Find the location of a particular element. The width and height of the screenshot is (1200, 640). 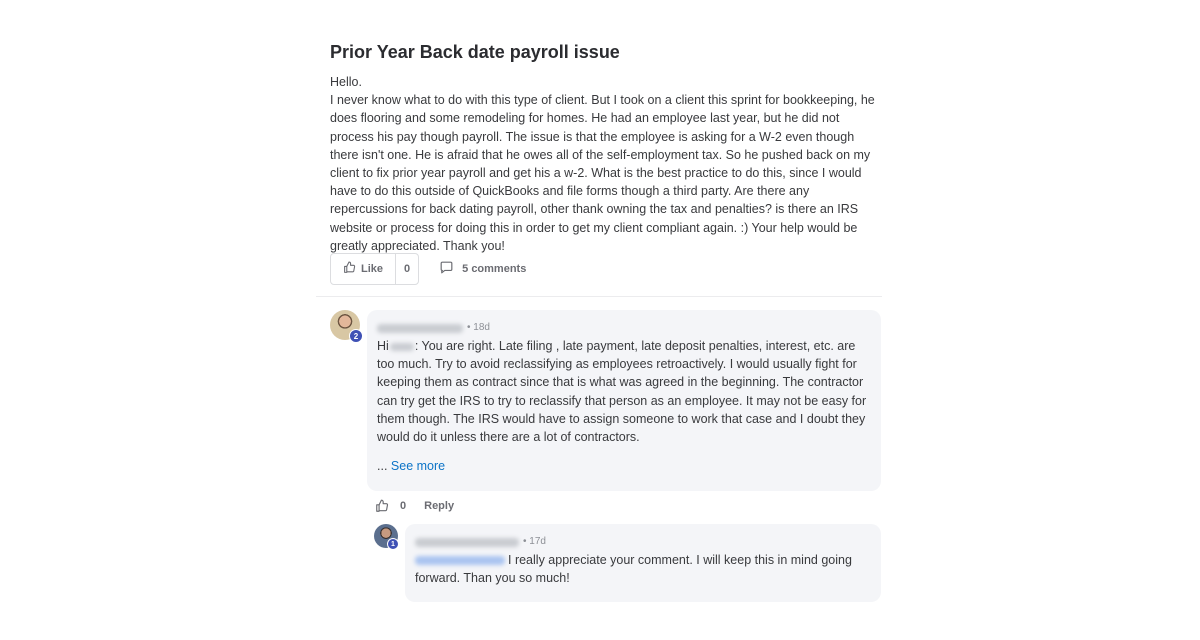

comment-greeting: Hi is located at coordinates (383, 346).